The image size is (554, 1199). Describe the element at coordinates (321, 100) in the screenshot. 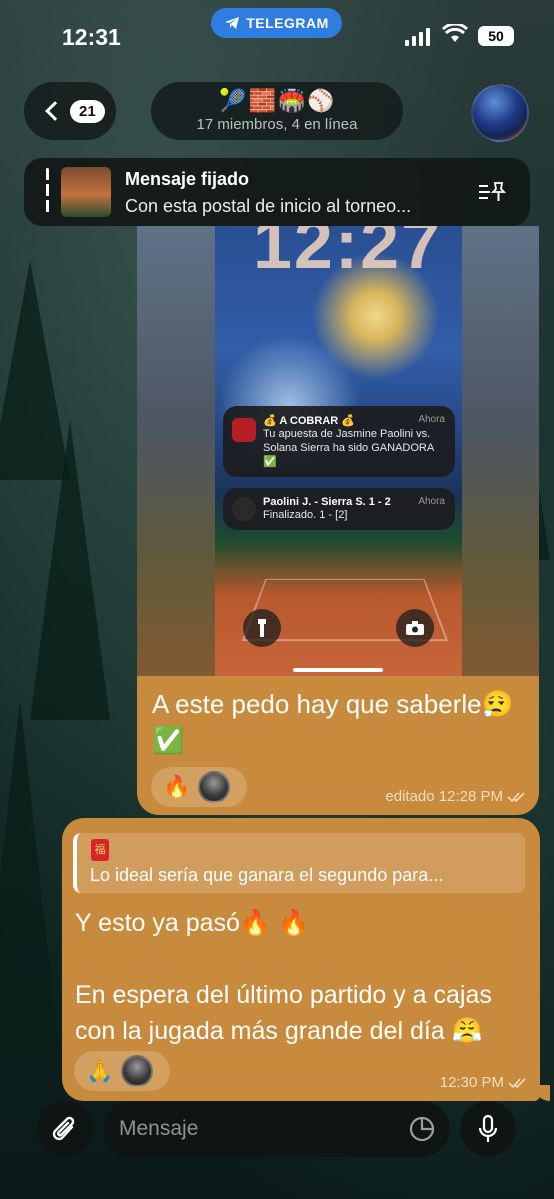

I see `title-emoji: ⚾` at that location.